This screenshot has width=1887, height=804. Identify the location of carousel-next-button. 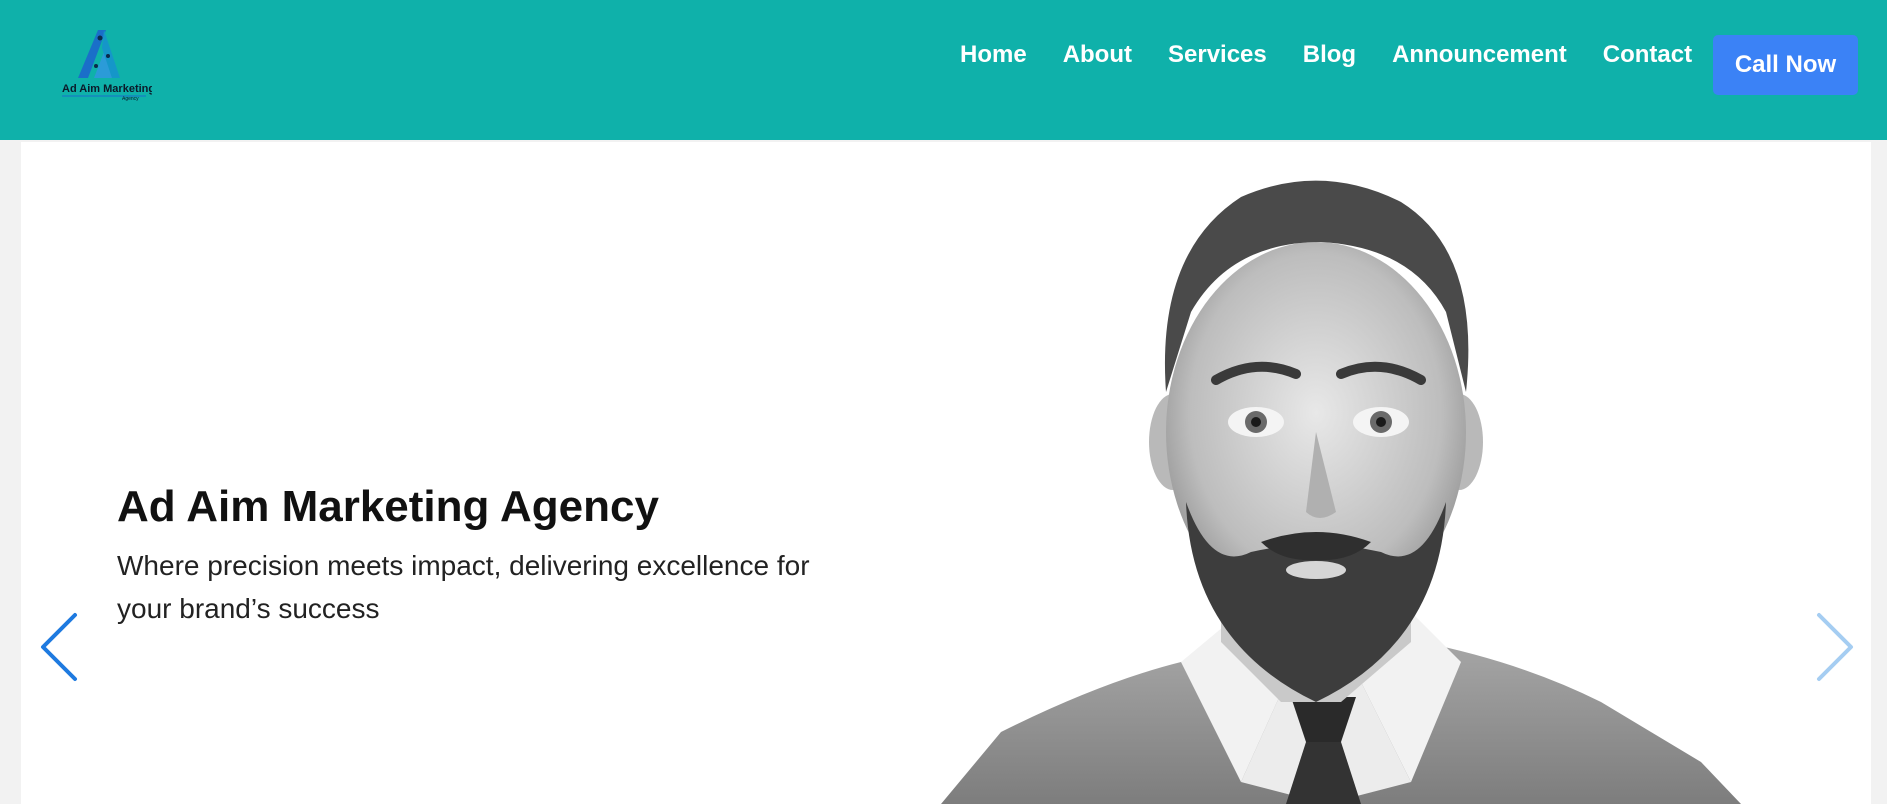
(1834, 647).